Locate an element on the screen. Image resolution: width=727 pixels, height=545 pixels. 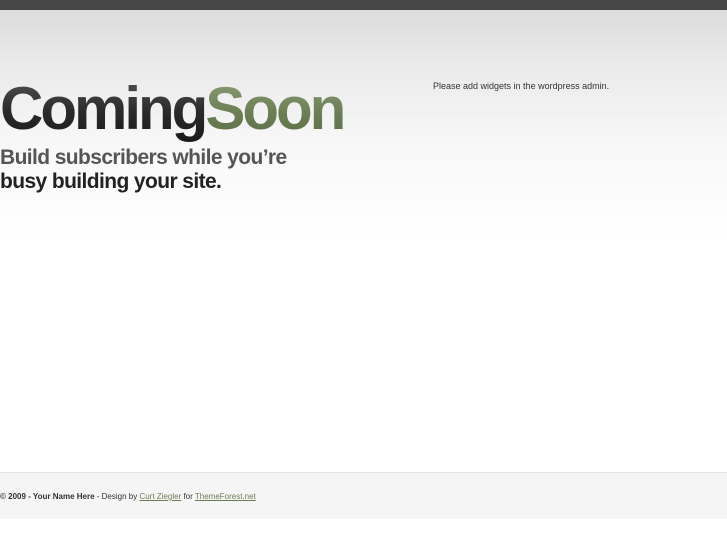
for-text: for is located at coordinates (188, 496).